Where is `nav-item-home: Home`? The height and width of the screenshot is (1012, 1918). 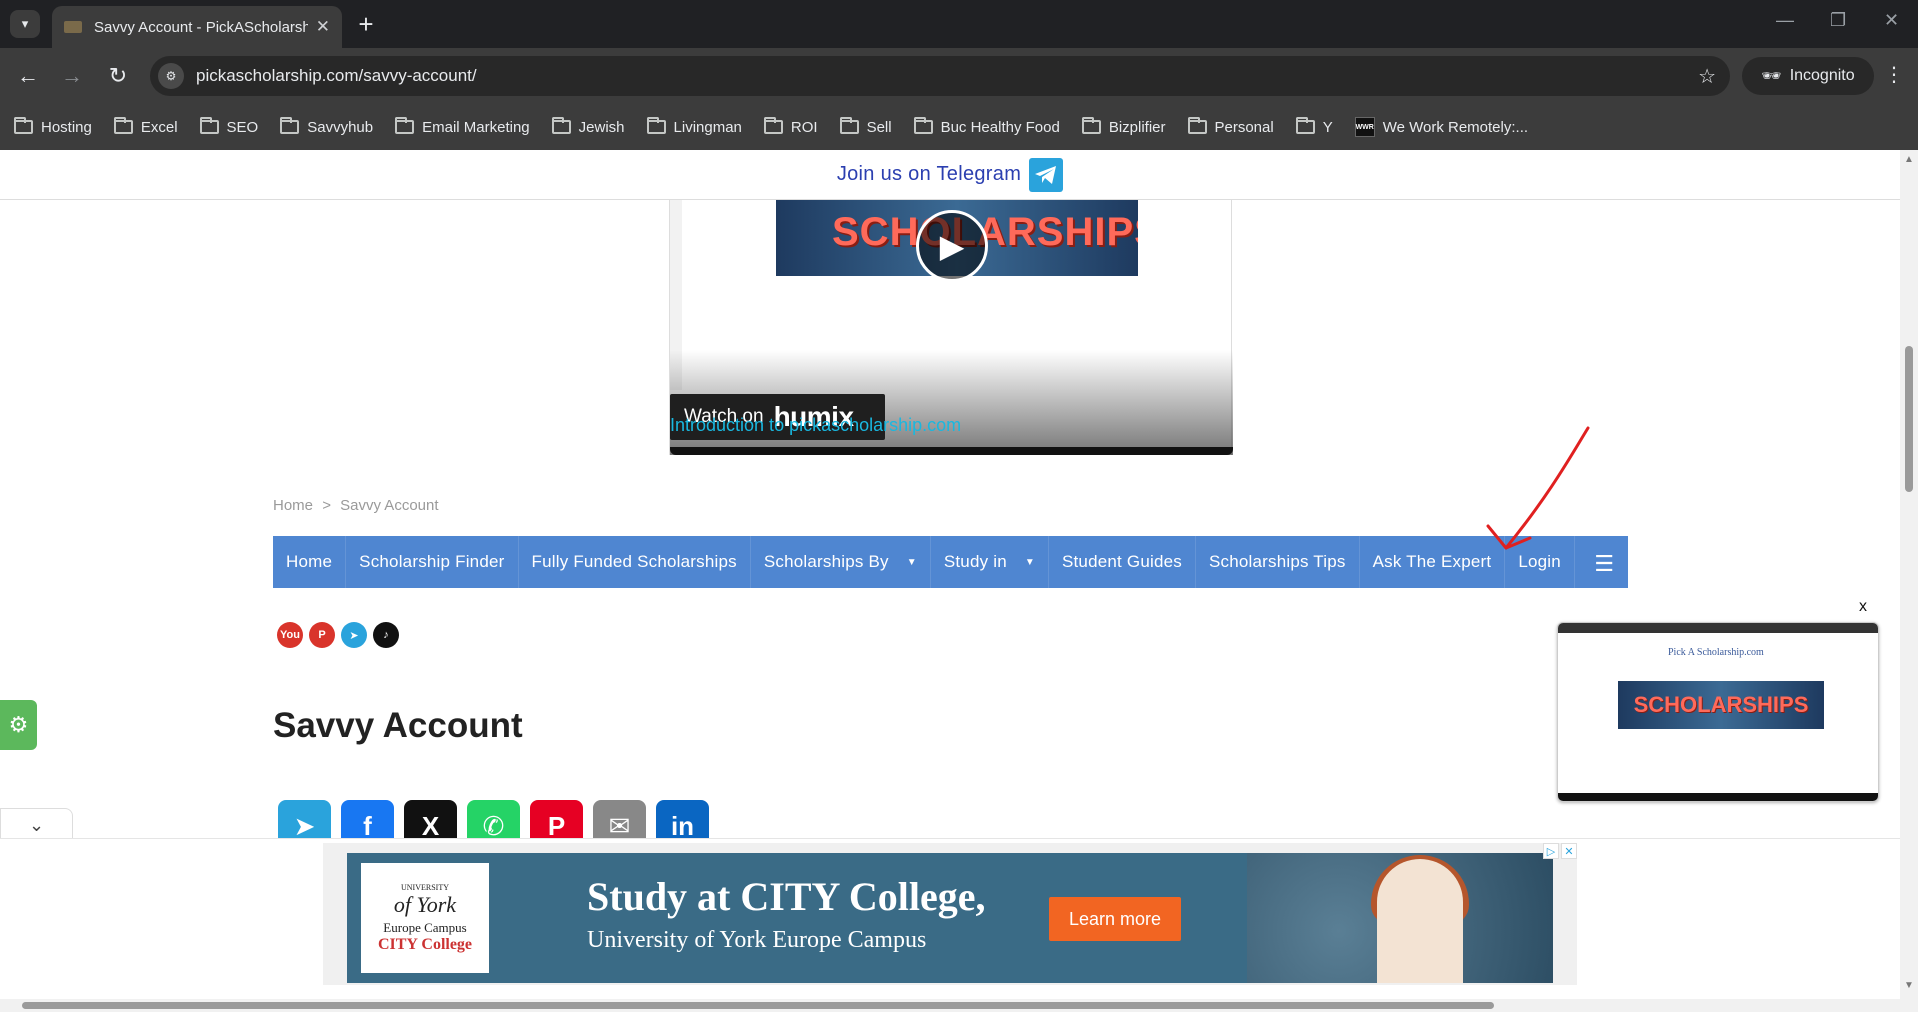 nav-item-home: Home is located at coordinates (310, 562).